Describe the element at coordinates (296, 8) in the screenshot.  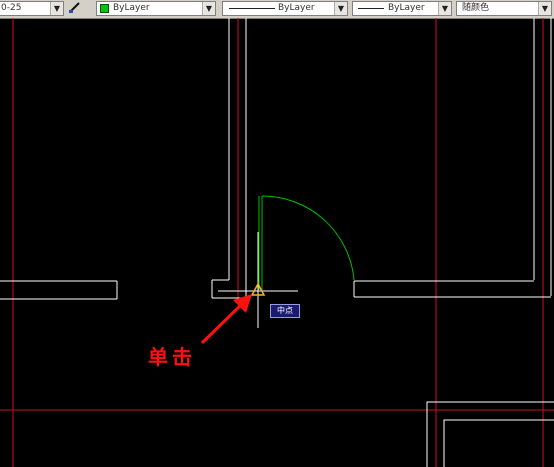
I see `linetype-combo-value: ByLayer` at that location.